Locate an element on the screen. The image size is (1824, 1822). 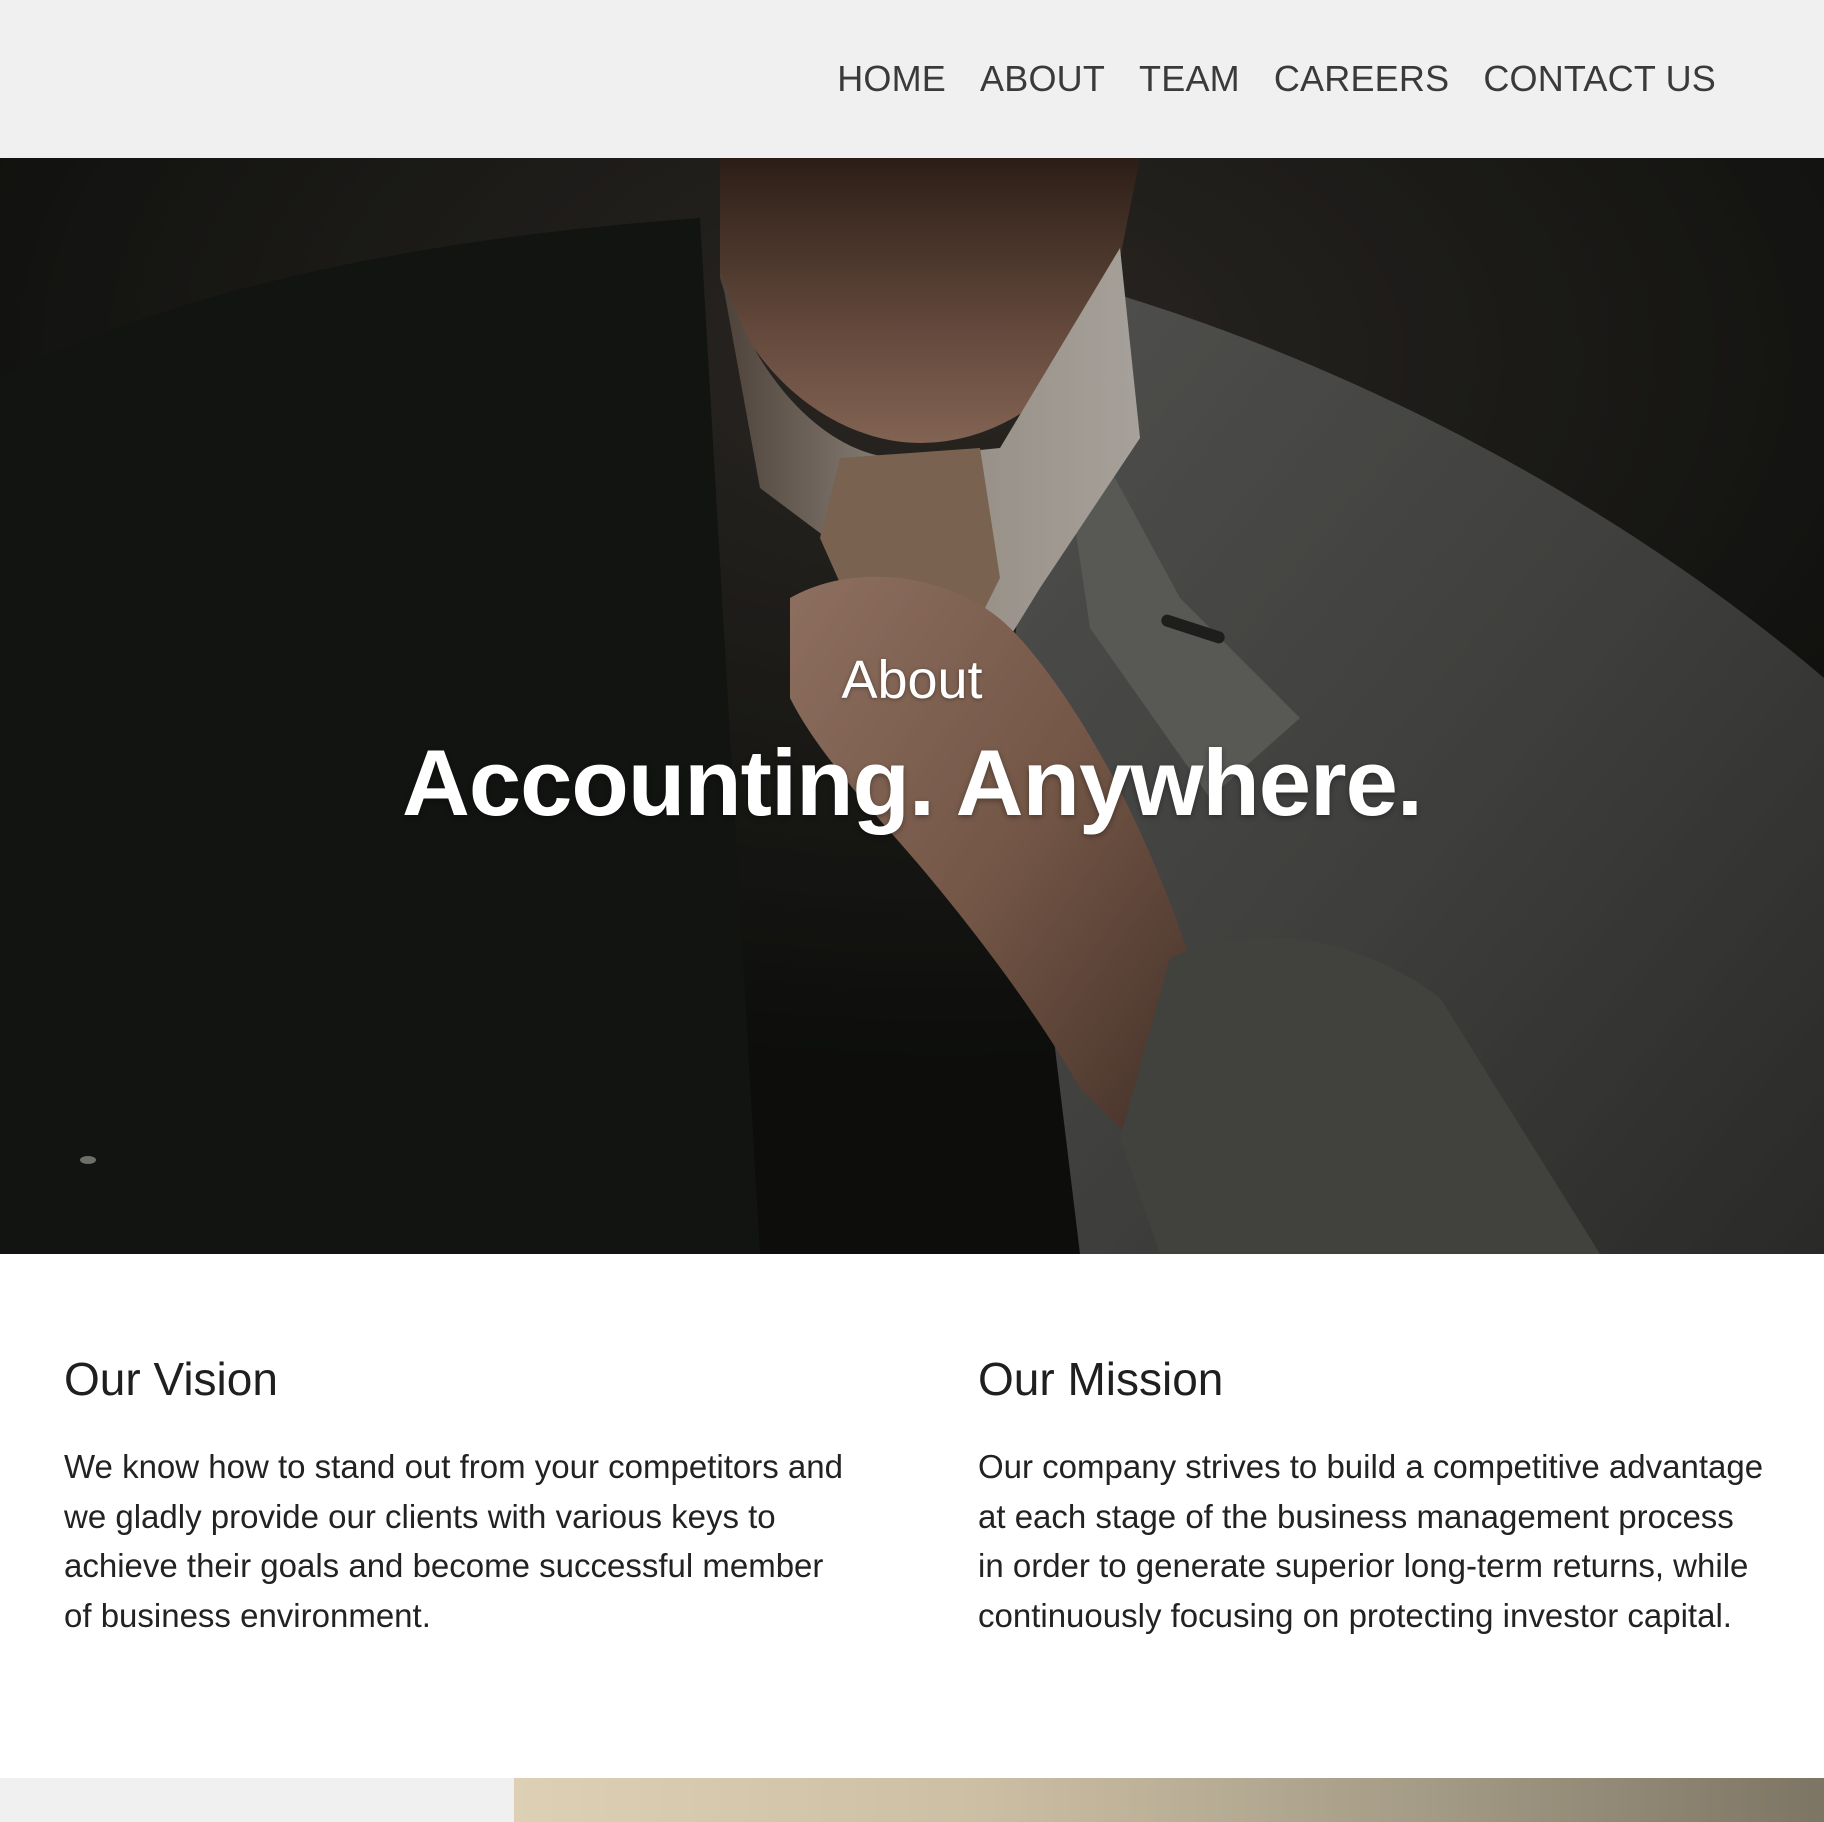
nav-item-contact-us: CONTACT US is located at coordinates (1599, 78).